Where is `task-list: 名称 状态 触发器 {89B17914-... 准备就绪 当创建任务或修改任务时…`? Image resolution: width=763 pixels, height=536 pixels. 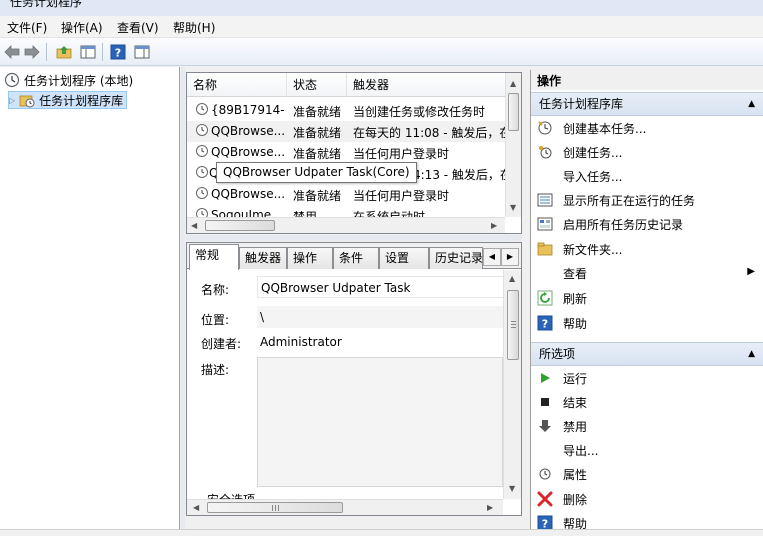
task-list: 名称 状态 触发器 {89B17914-... 准备就绪 当创建任务或修改任务时… is located at coordinates (354, 153).